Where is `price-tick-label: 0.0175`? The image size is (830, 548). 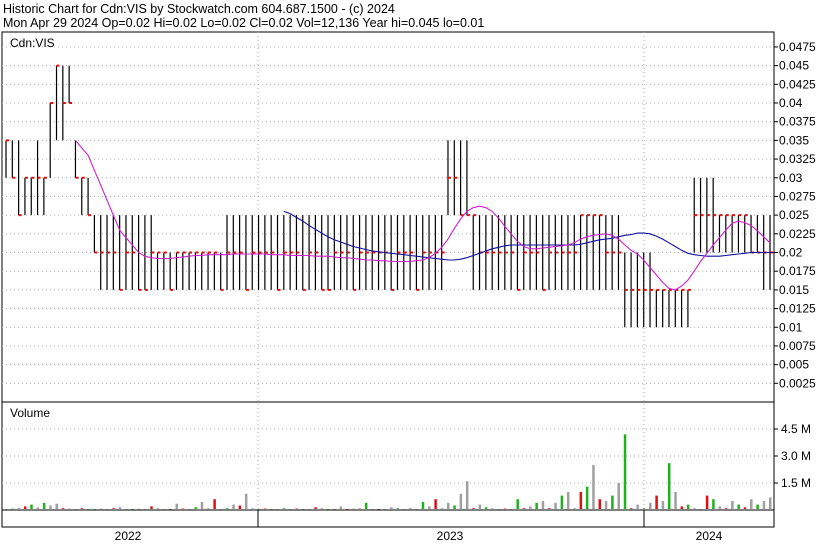 price-tick-label: 0.0175 is located at coordinates (797, 271).